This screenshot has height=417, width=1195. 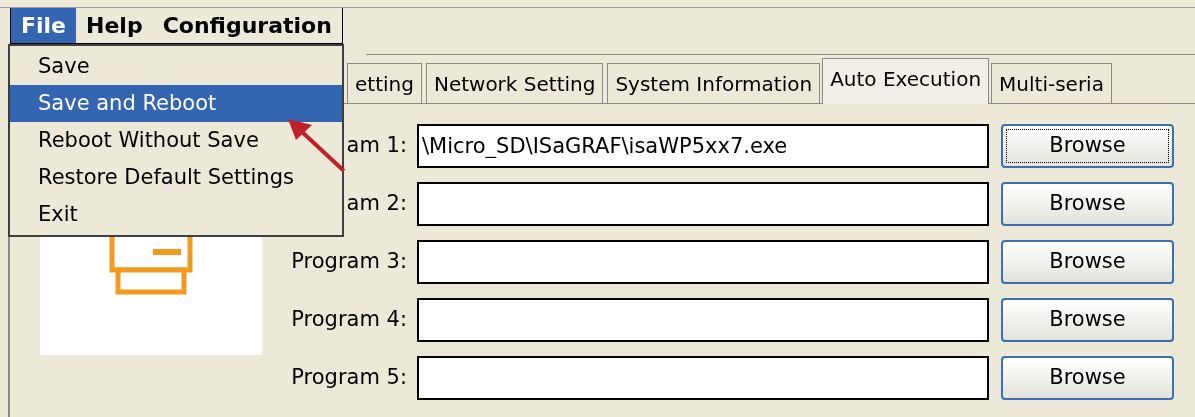 What do you see at coordinates (376, 204) in the screenshot?
I see `program-label: am 2:` at bounding box center [376, 204].